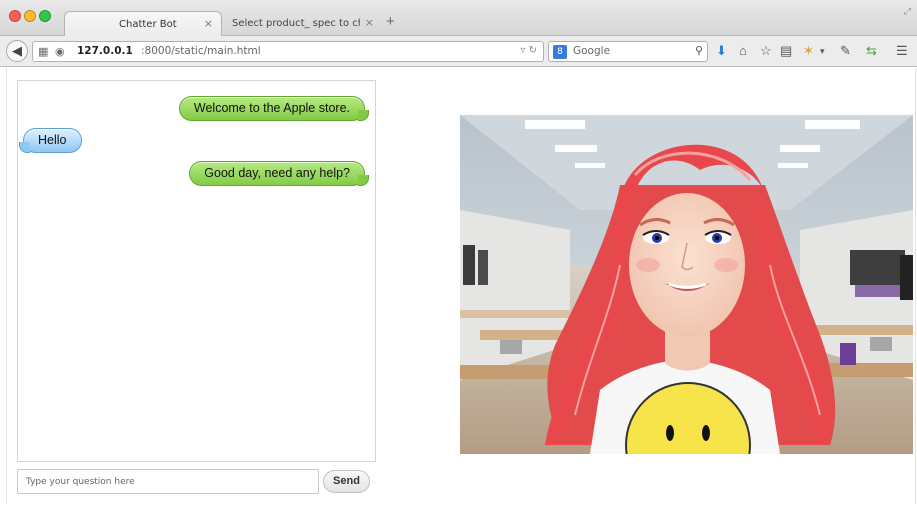 This screenshot has height=507, width=917. What do you see at coordinates (786, 51) in the screenshot?
I see `reading-list-icon: ▤` at bounding box center [786, 51].